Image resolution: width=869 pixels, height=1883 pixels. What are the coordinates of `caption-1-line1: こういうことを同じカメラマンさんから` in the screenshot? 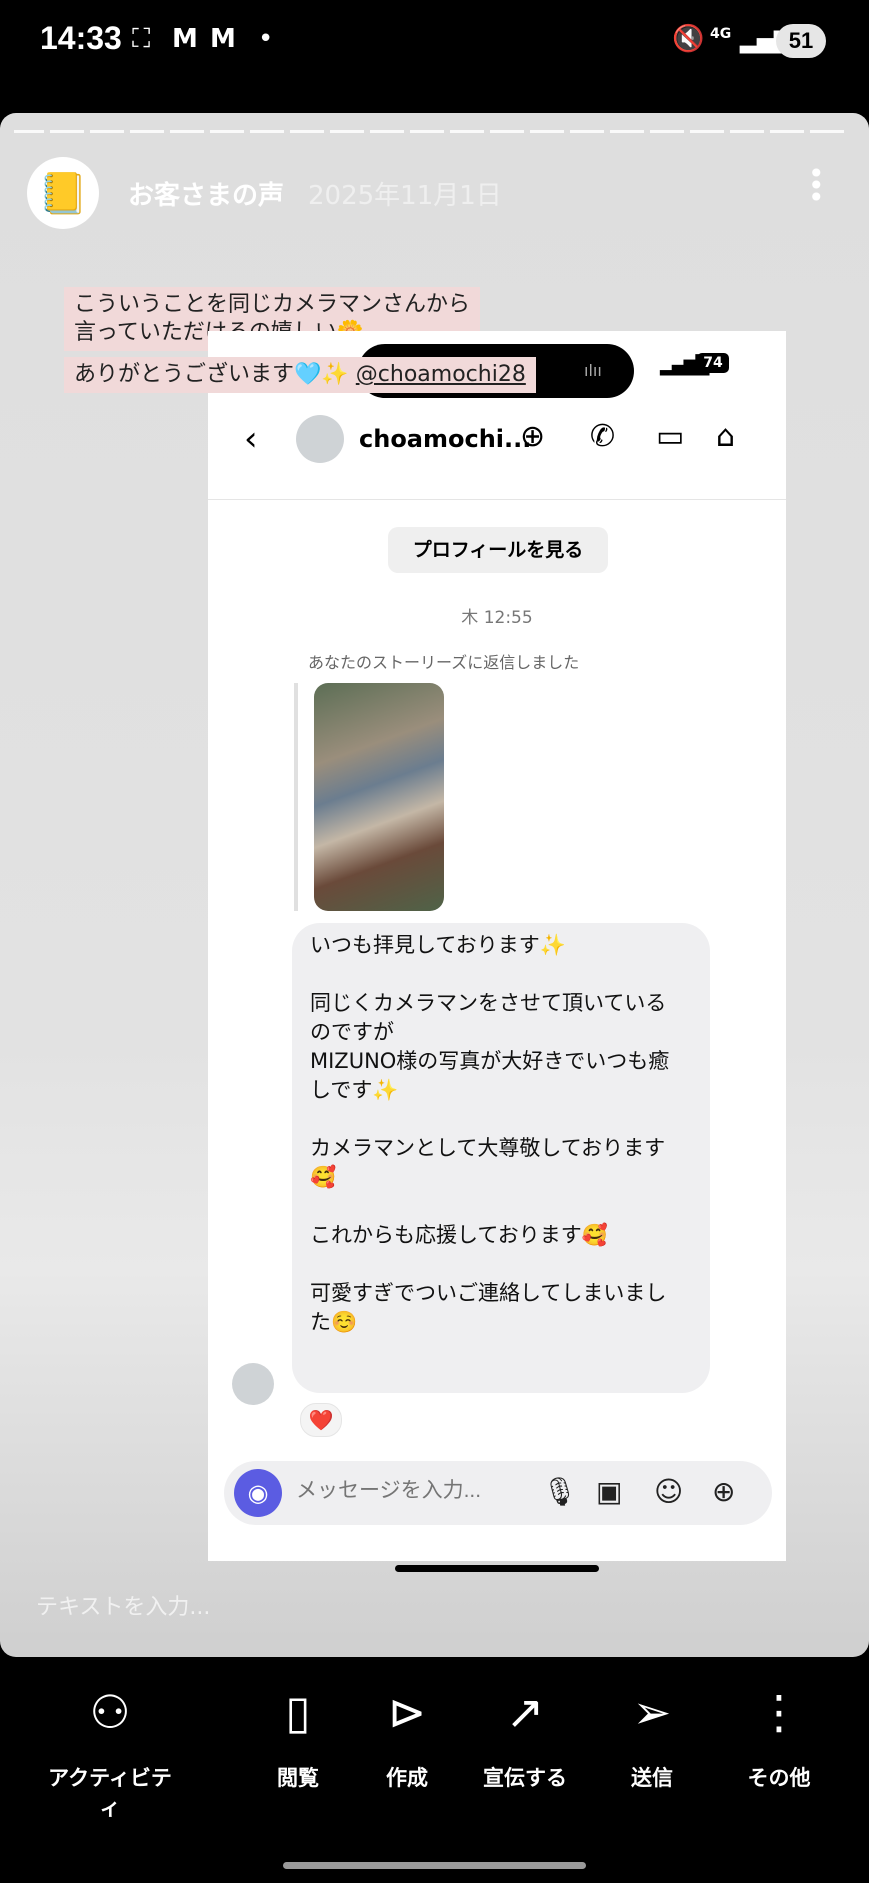 It's located at (272, 304).